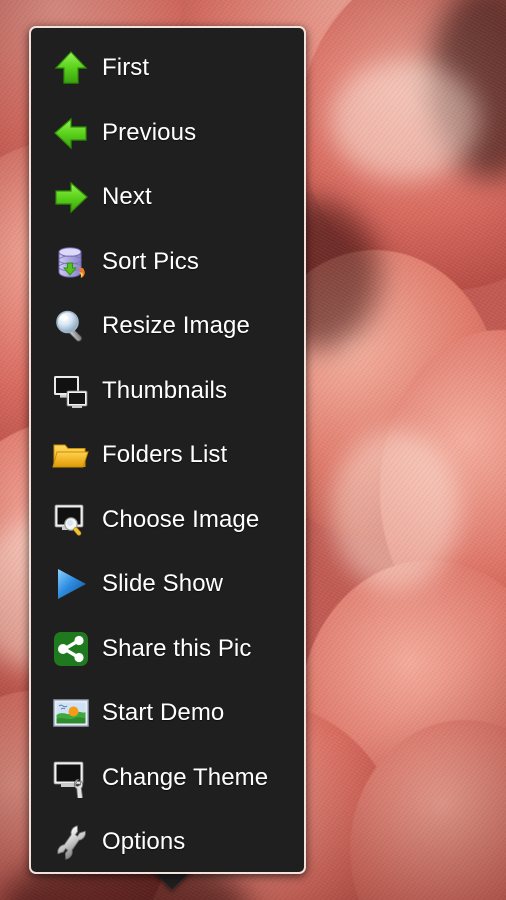 This screenshot has width=506, height=900. I want to click on menu-item-start-demo: Start Demo, so click(167, 713).